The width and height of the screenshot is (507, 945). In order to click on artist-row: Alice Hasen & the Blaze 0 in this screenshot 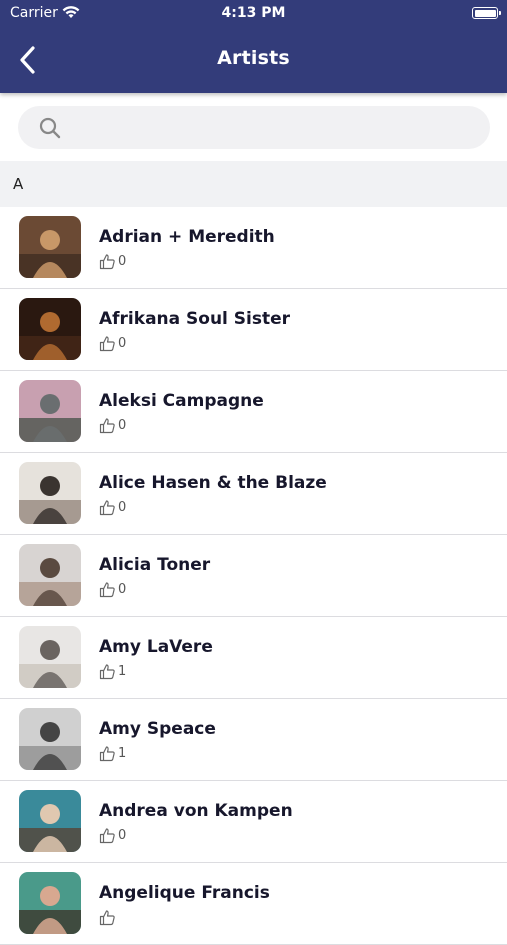, I will do `click(253, 494)`.